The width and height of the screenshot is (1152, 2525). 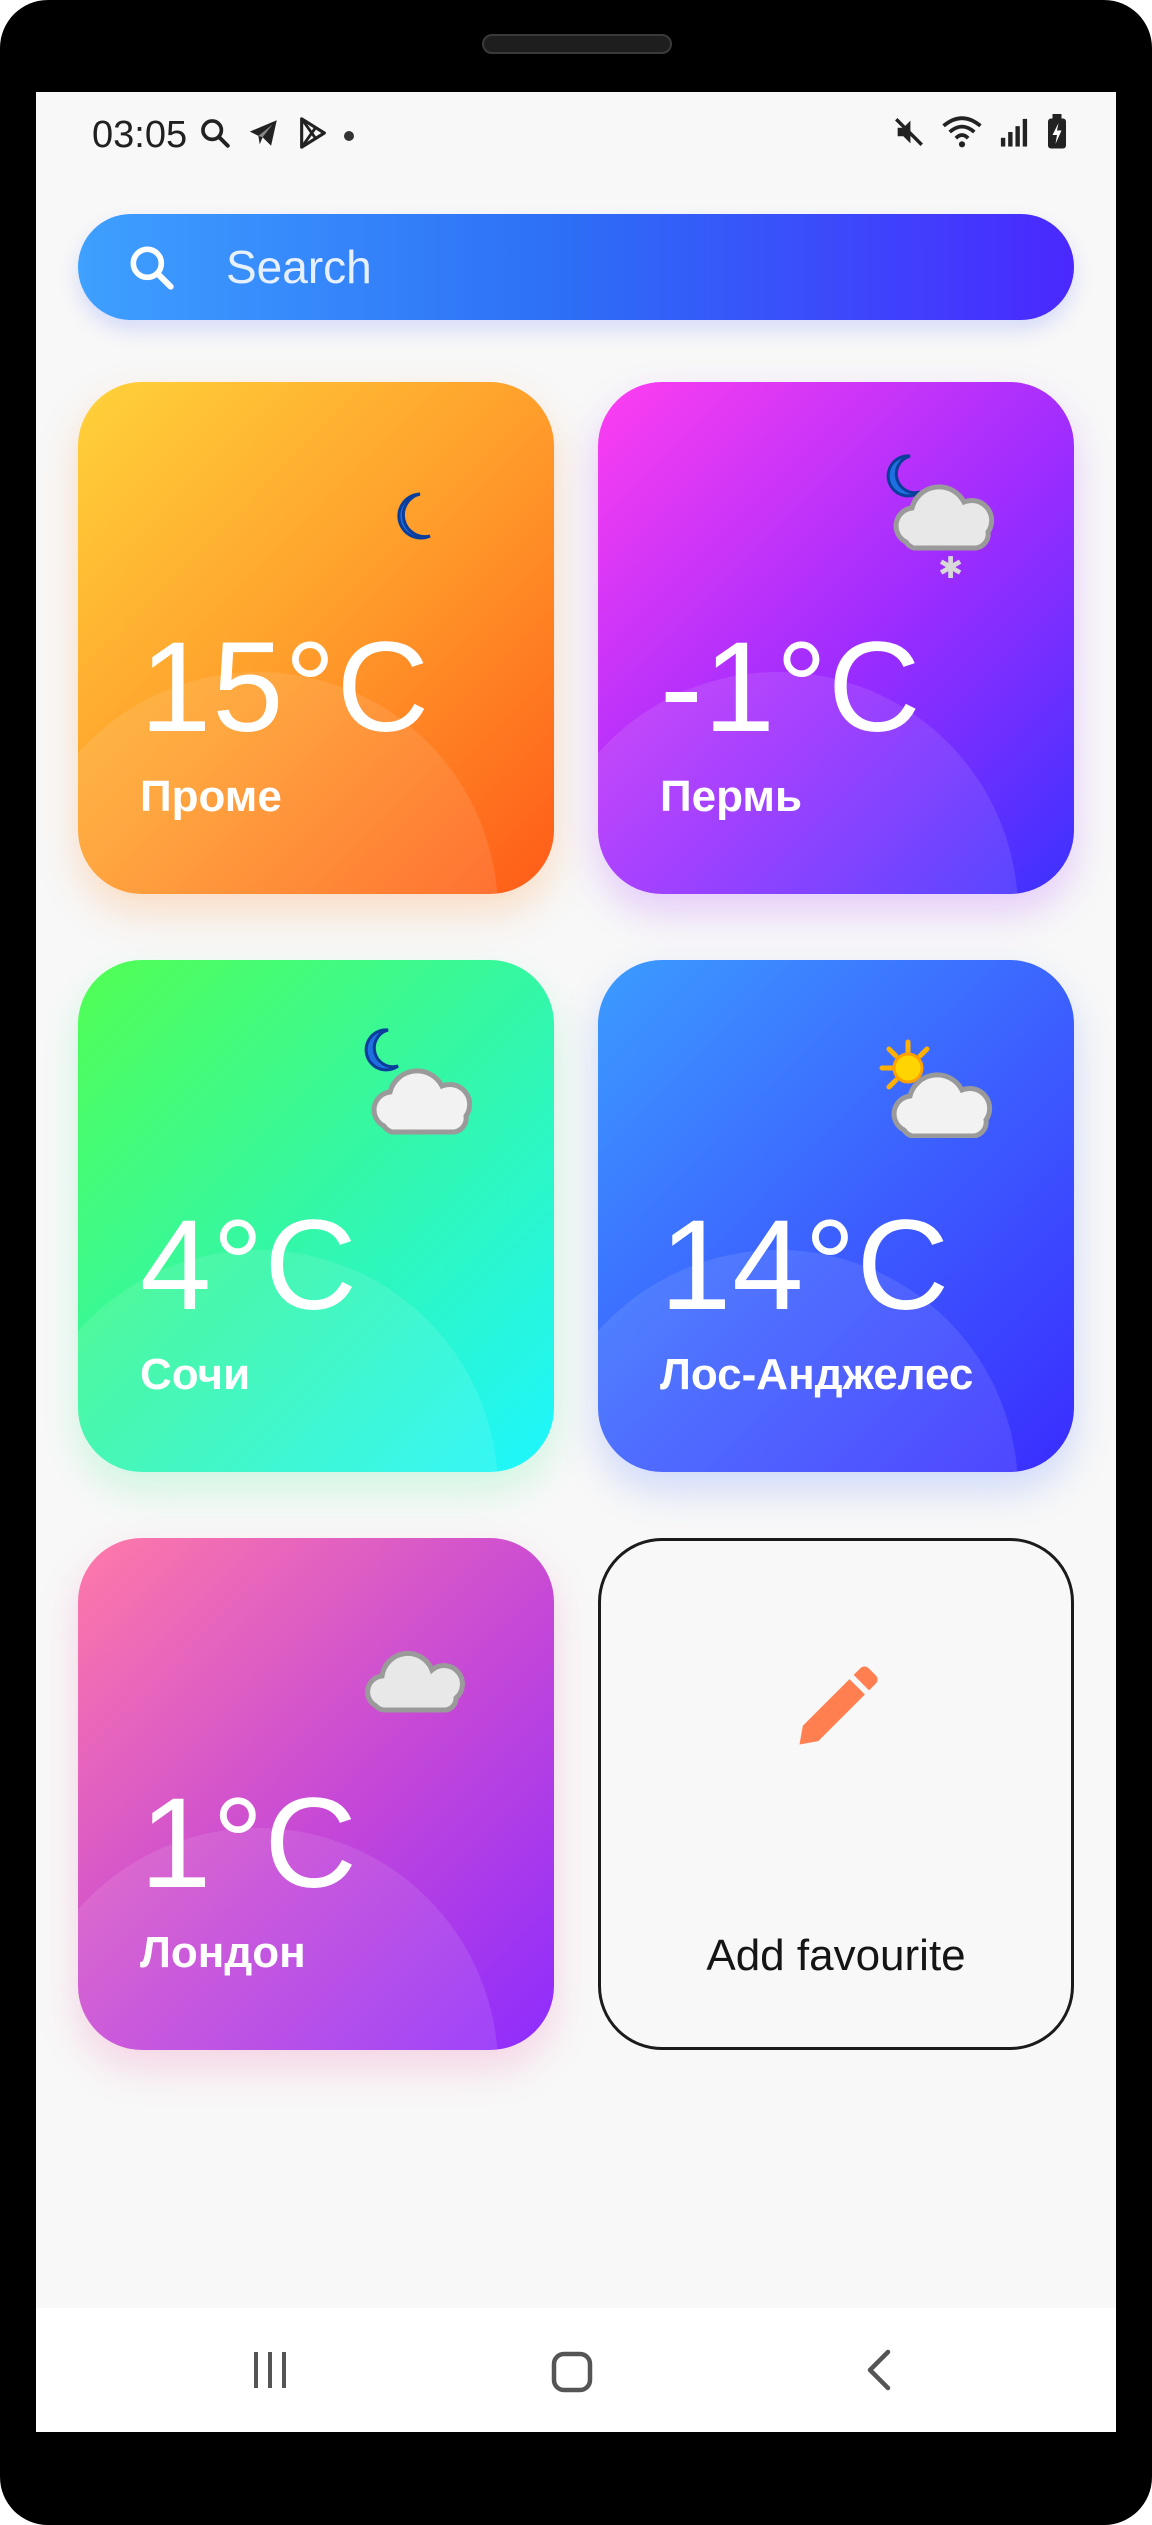 I want to click on sun-cloud-icon, so click(x=939, y=1090).